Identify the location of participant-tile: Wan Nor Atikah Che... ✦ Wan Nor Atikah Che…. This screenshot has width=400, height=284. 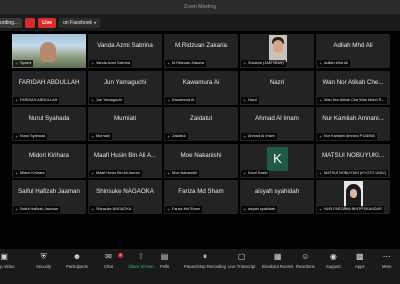
(353, 87).